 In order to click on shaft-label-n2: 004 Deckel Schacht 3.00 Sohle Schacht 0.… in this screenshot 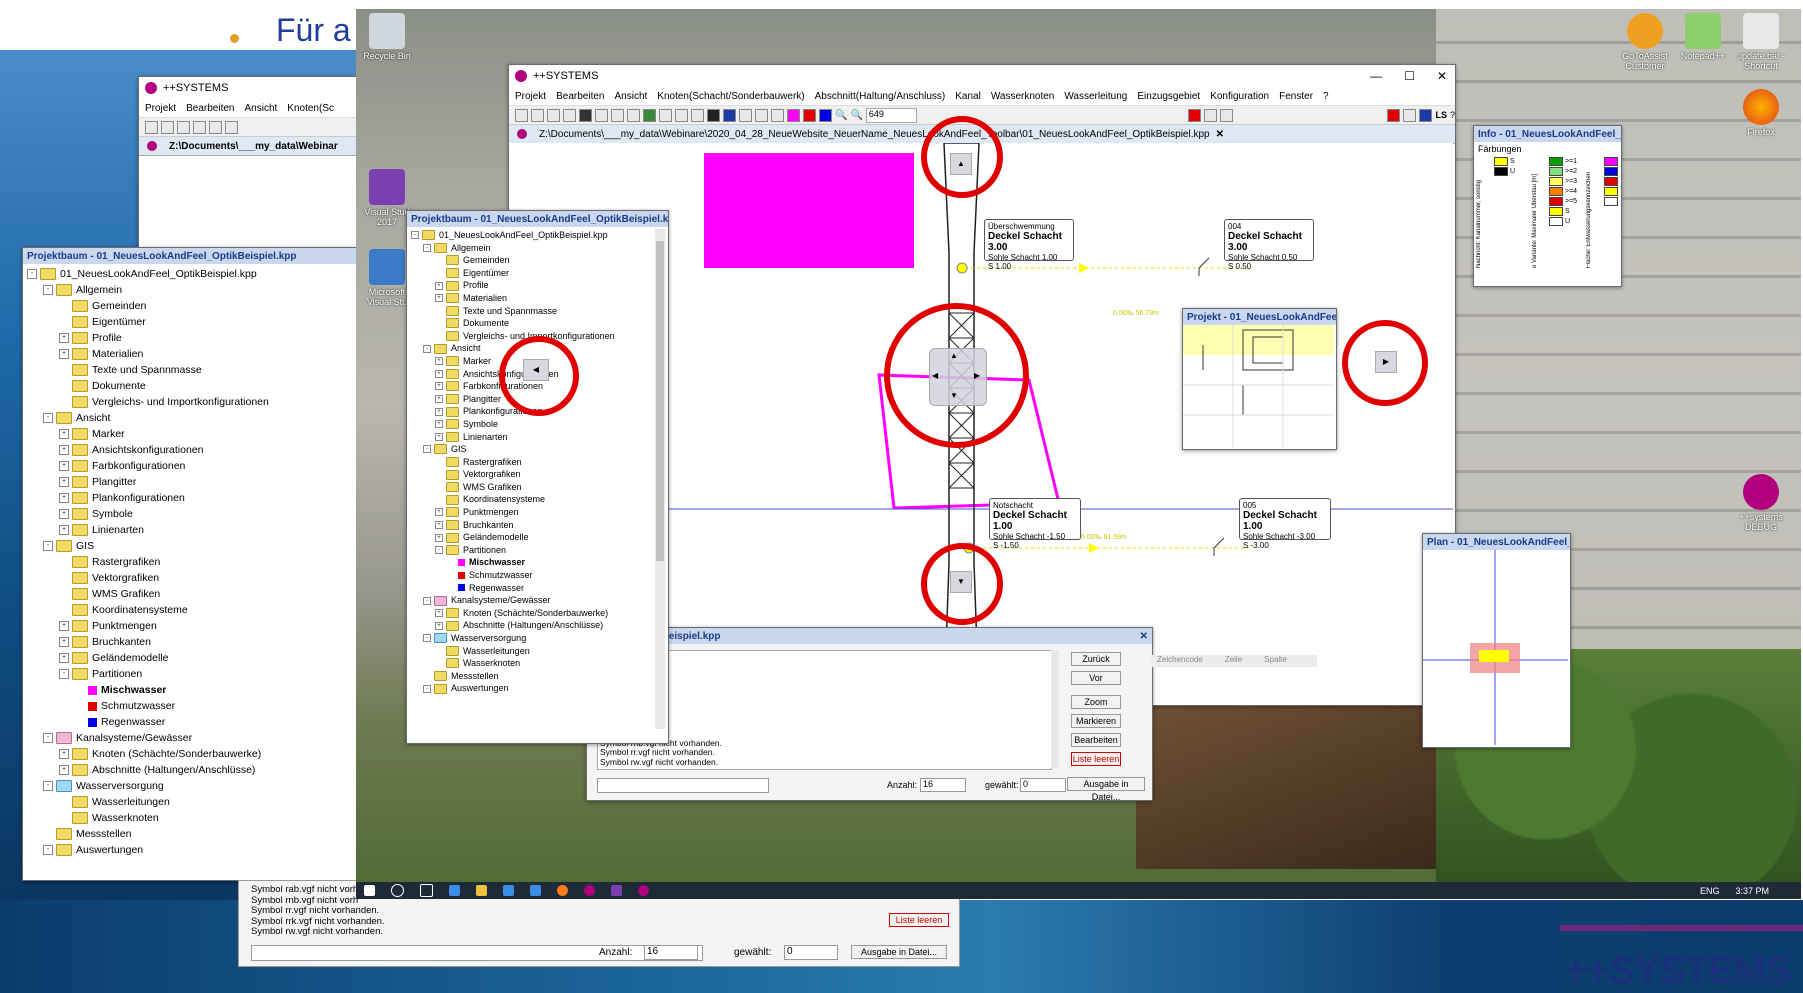, I will do `click(1269, 245)`.